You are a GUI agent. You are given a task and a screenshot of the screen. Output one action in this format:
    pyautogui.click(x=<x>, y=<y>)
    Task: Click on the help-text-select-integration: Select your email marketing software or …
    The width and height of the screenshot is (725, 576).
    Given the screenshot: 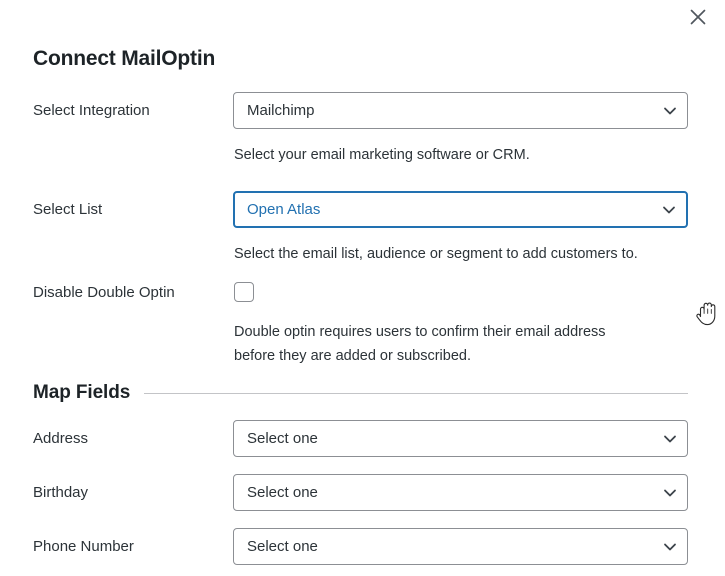 What is the action you would take?
    pyautogui.click(x=382, y=155)
    